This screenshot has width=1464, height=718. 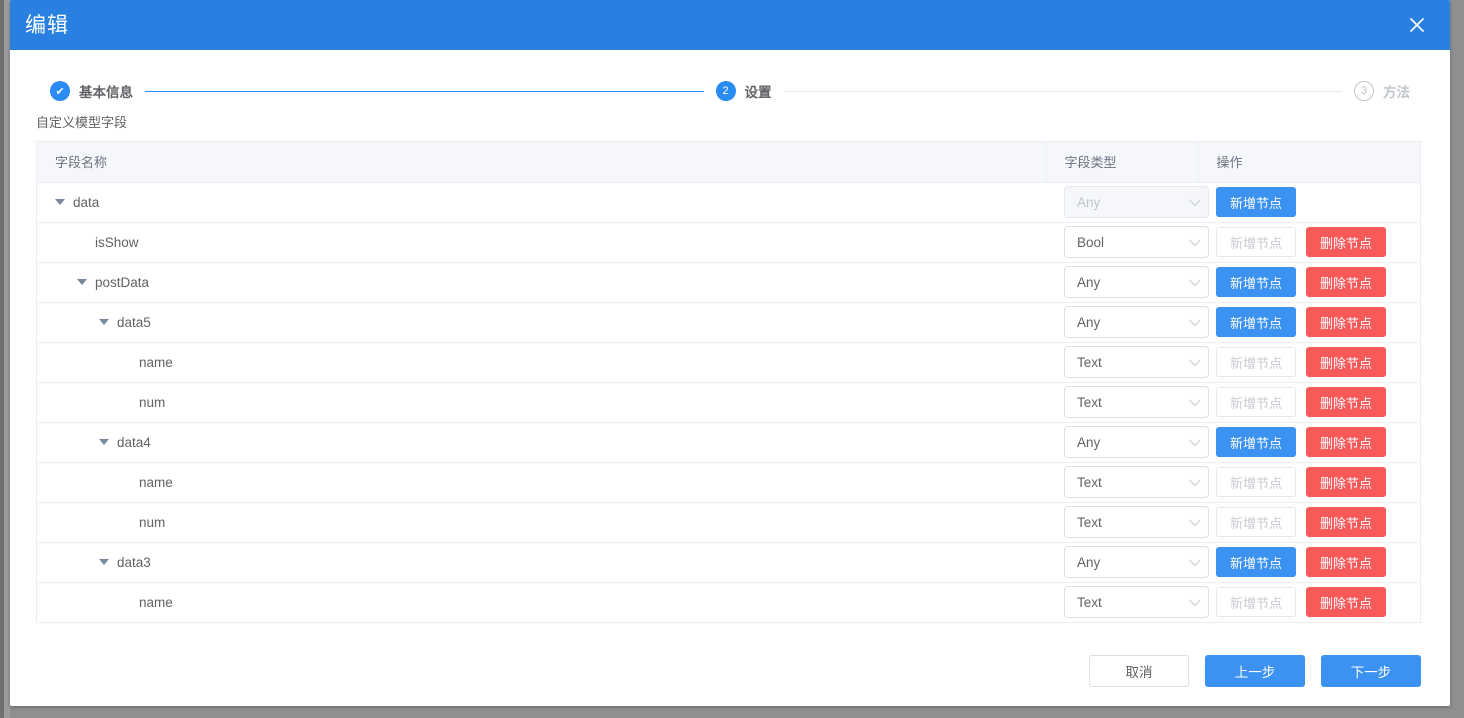 What do you see at coordinates (1371, 671) in the screenshot?
I see `next-step-button: 下一步` at bounding box center [1371, 671].